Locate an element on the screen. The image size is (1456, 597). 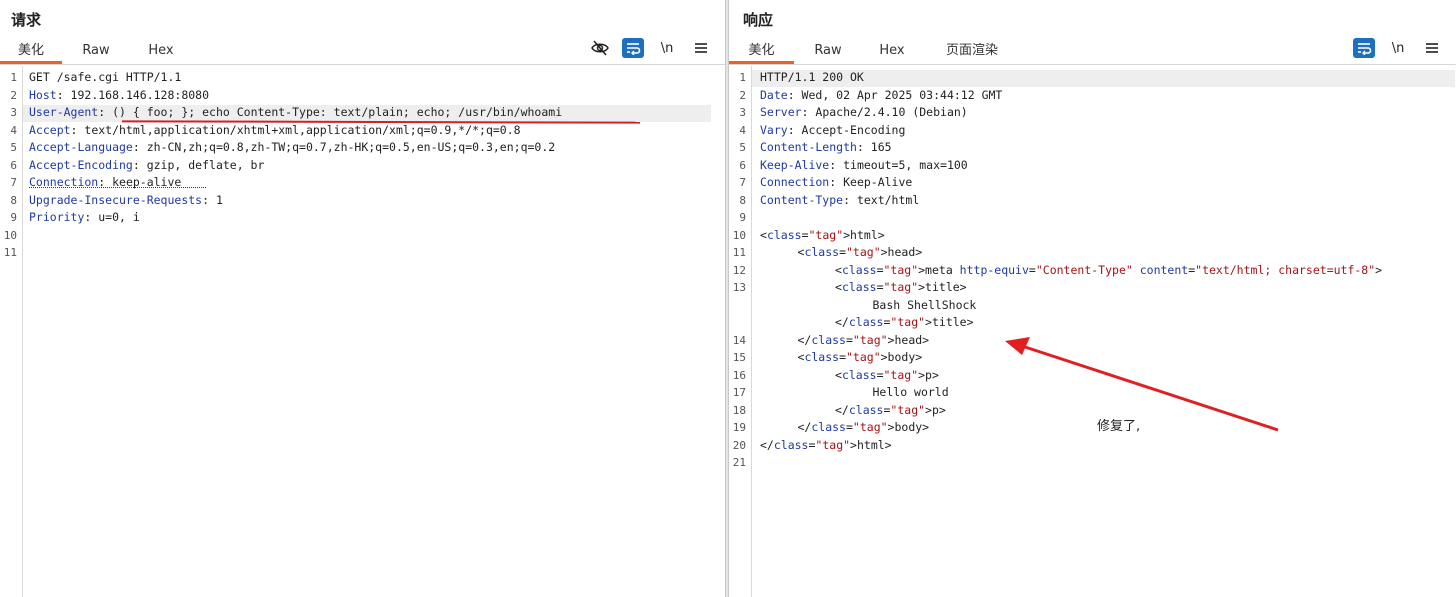
response-line: Content-Type: text/html is located at coordinates (839, 200).